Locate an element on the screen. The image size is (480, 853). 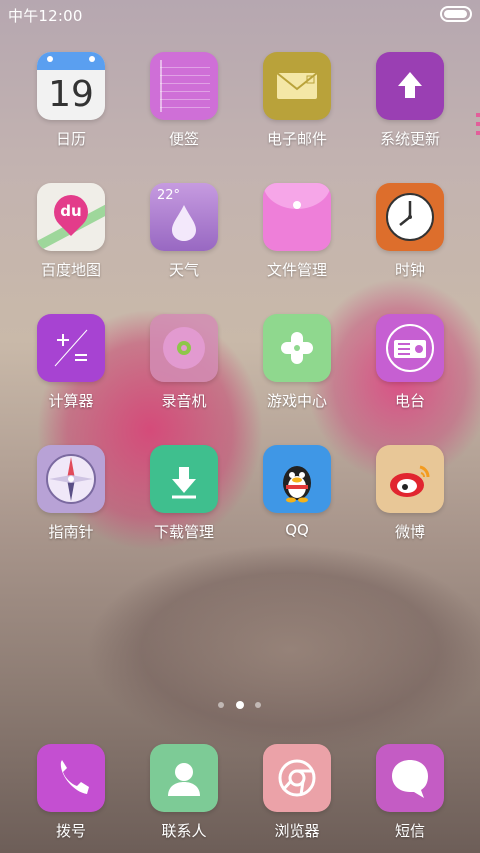
clock-icon is located at coordinates (410, 217).